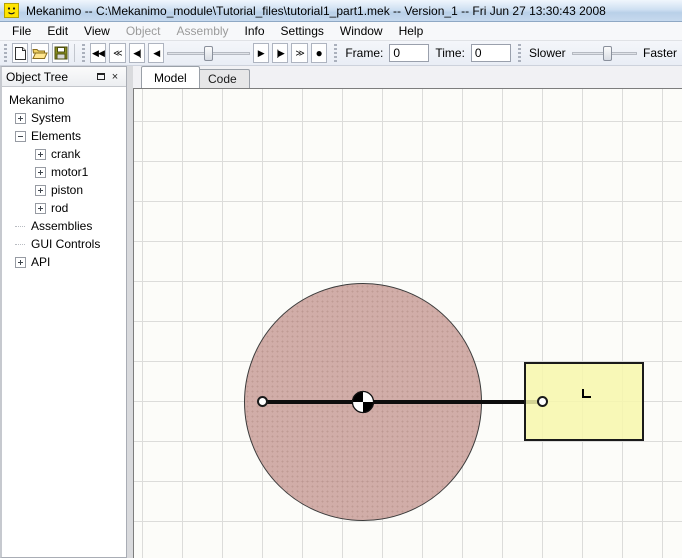  What do you see at coordinates (255, 31) in the screenshot?
I see `menu-info: Info` at bounding box center [255, 31].